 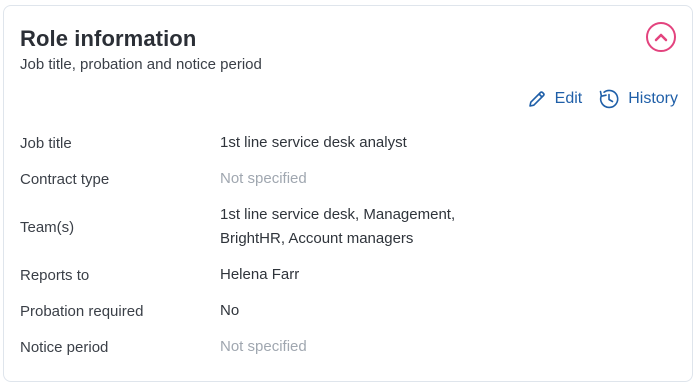 I want to click on edit-button: Edit, so click(x=555, y=99).